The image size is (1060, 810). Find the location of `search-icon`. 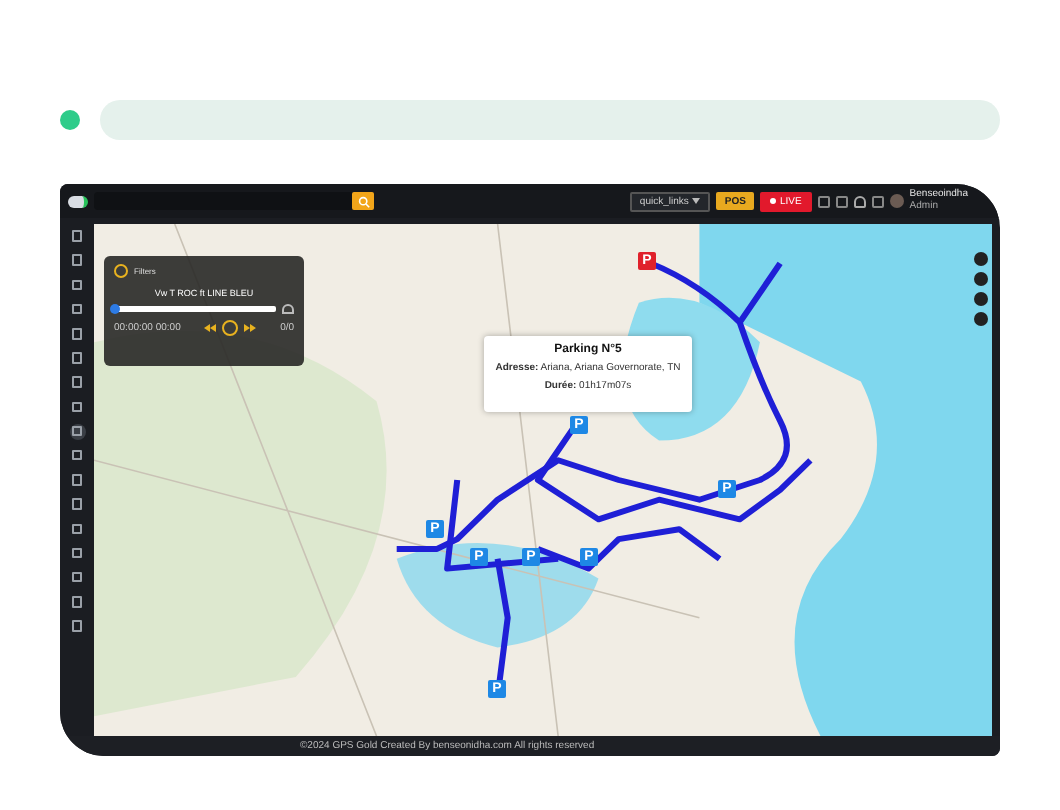

search-icon is located at coordinates (363, 201).